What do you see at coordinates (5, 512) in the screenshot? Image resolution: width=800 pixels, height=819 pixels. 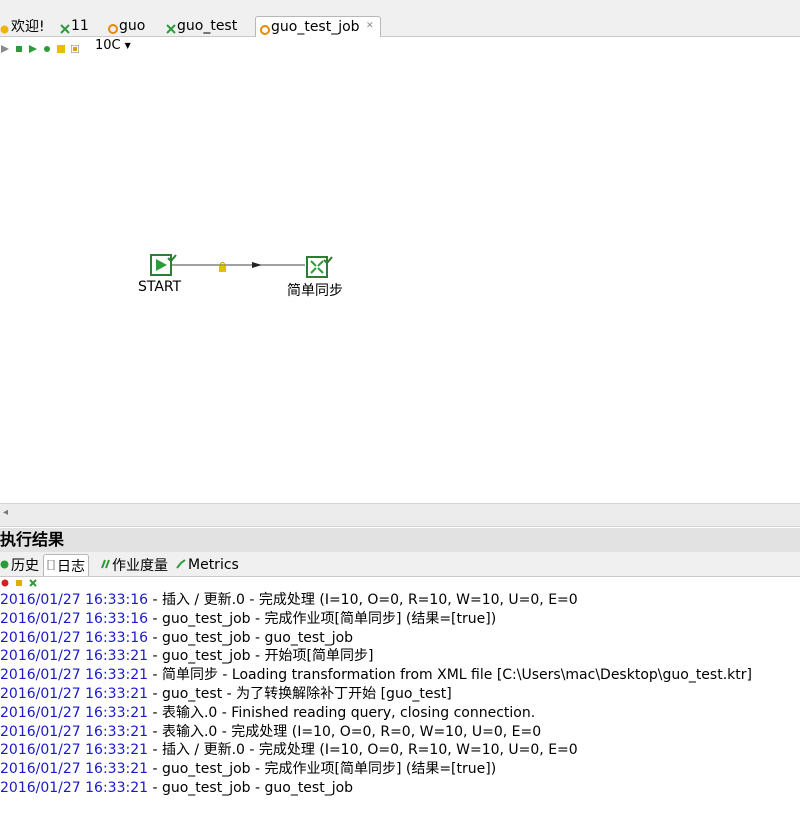 I see `scroll-left-icon: ◂` at bounding box center [5, 512].